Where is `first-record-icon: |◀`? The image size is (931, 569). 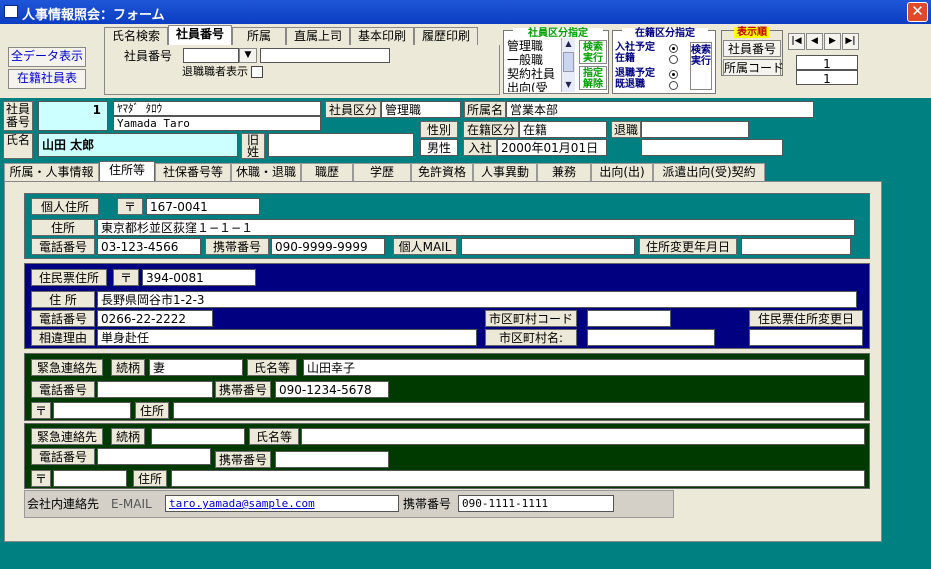 first-record-icon: |◀ is located at coordinates (796, 41).